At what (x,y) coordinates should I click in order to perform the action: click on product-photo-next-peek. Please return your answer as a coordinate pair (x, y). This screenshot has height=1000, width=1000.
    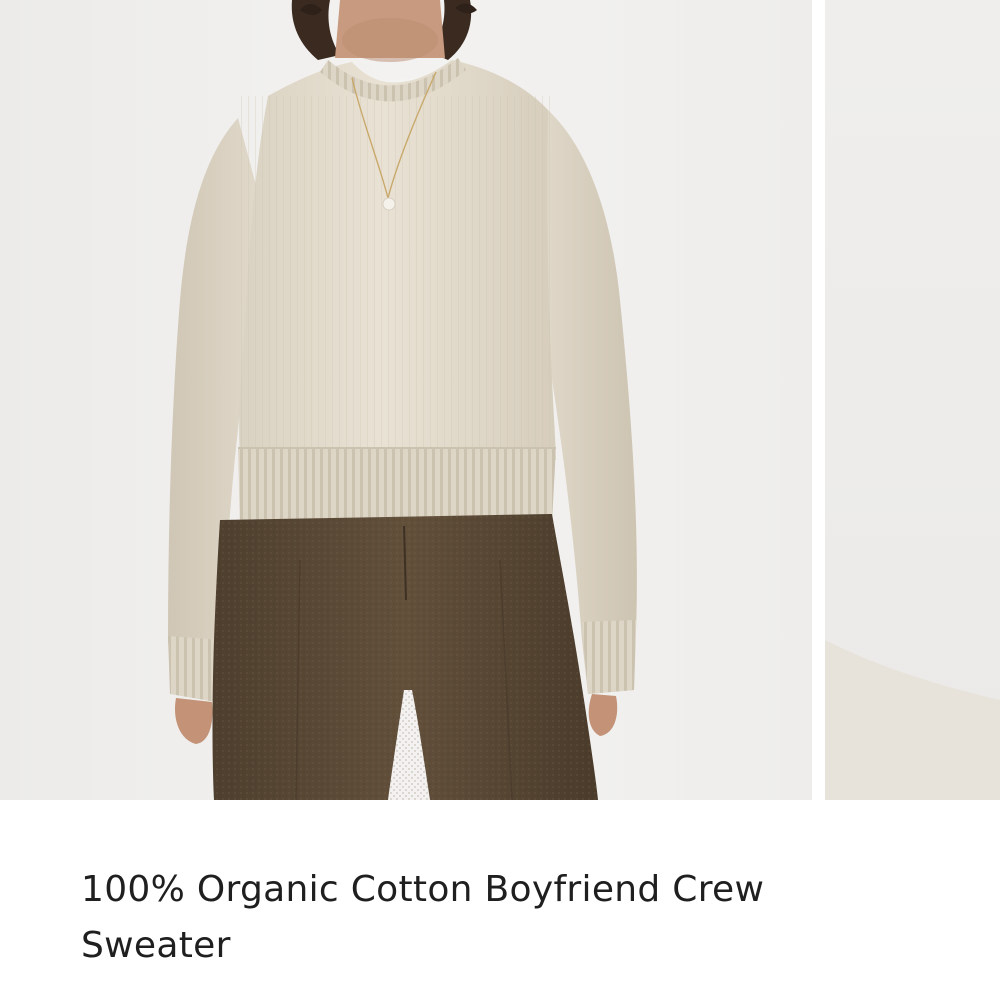
    Looking at the image, I should click on (912, 400).